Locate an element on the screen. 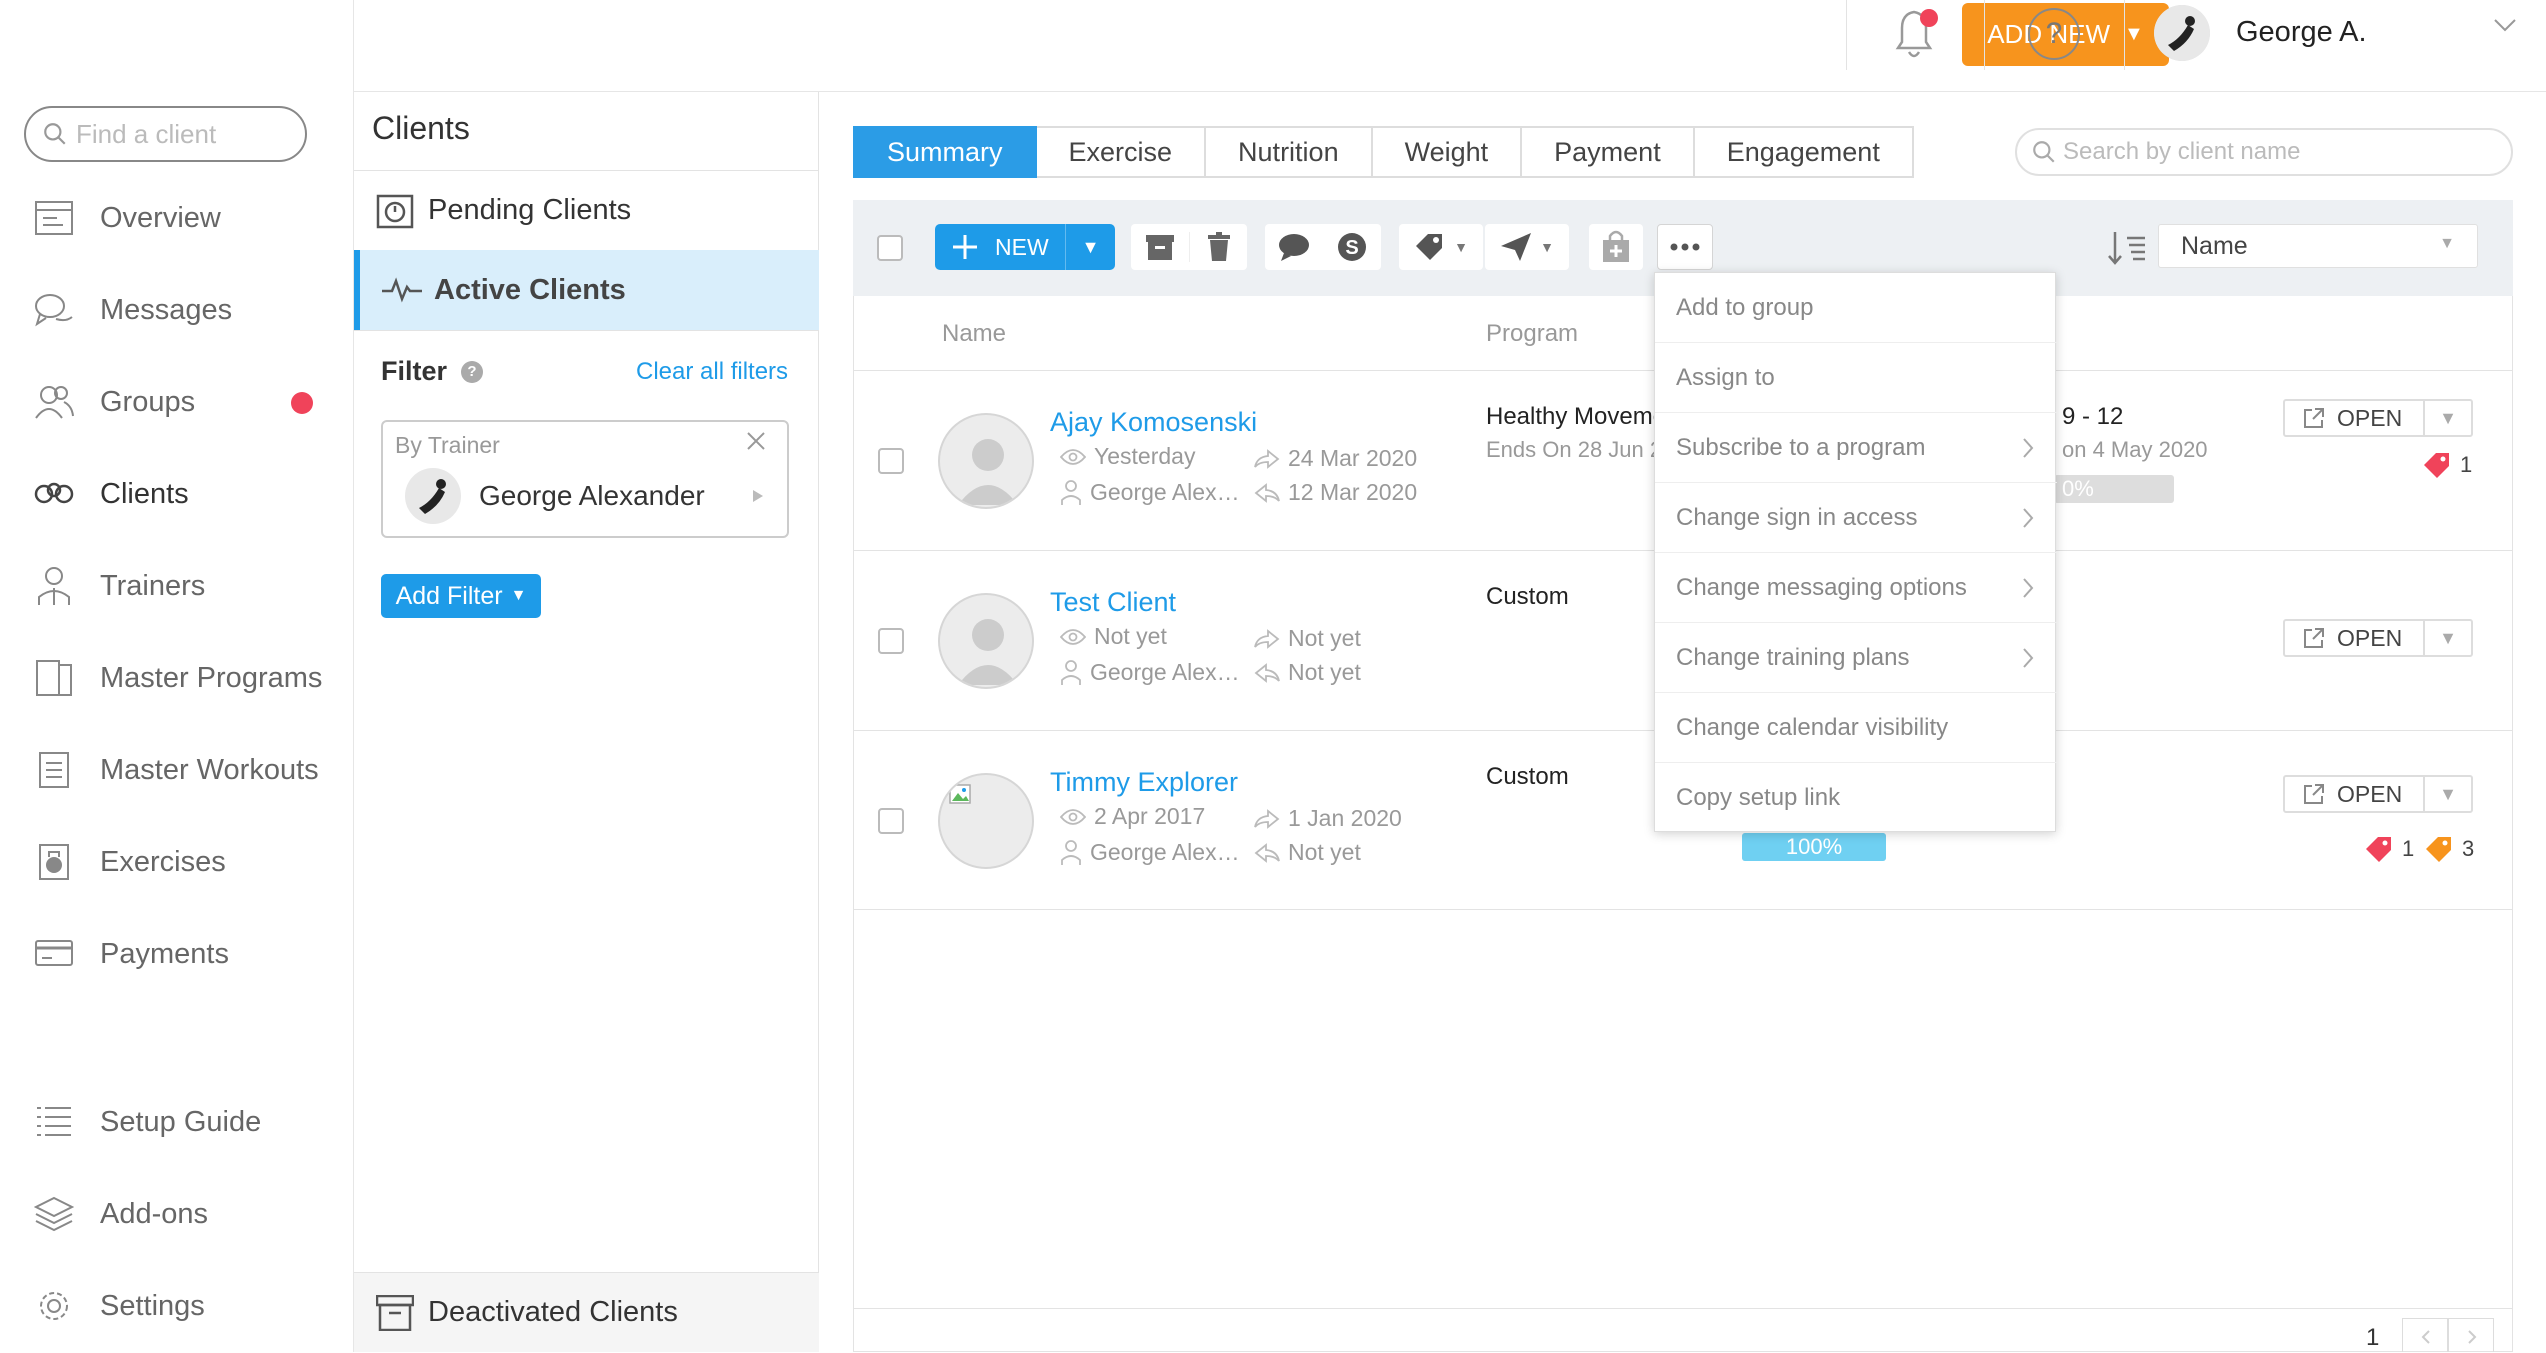 The width and height of the screenshot is (2546, 1353). menu-item-label: Change sign in access is located at coordinates (1797, 517).